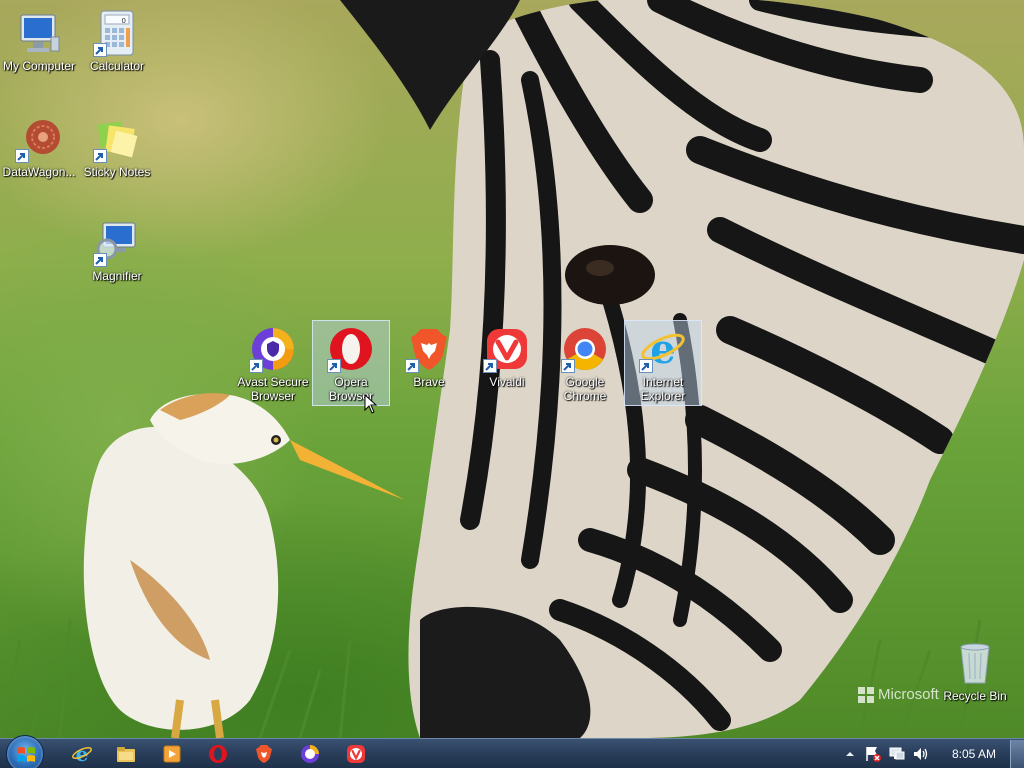 This screenshot has width=1024, height=768. I want to click on file-explorer-icon, so click(126, 754).